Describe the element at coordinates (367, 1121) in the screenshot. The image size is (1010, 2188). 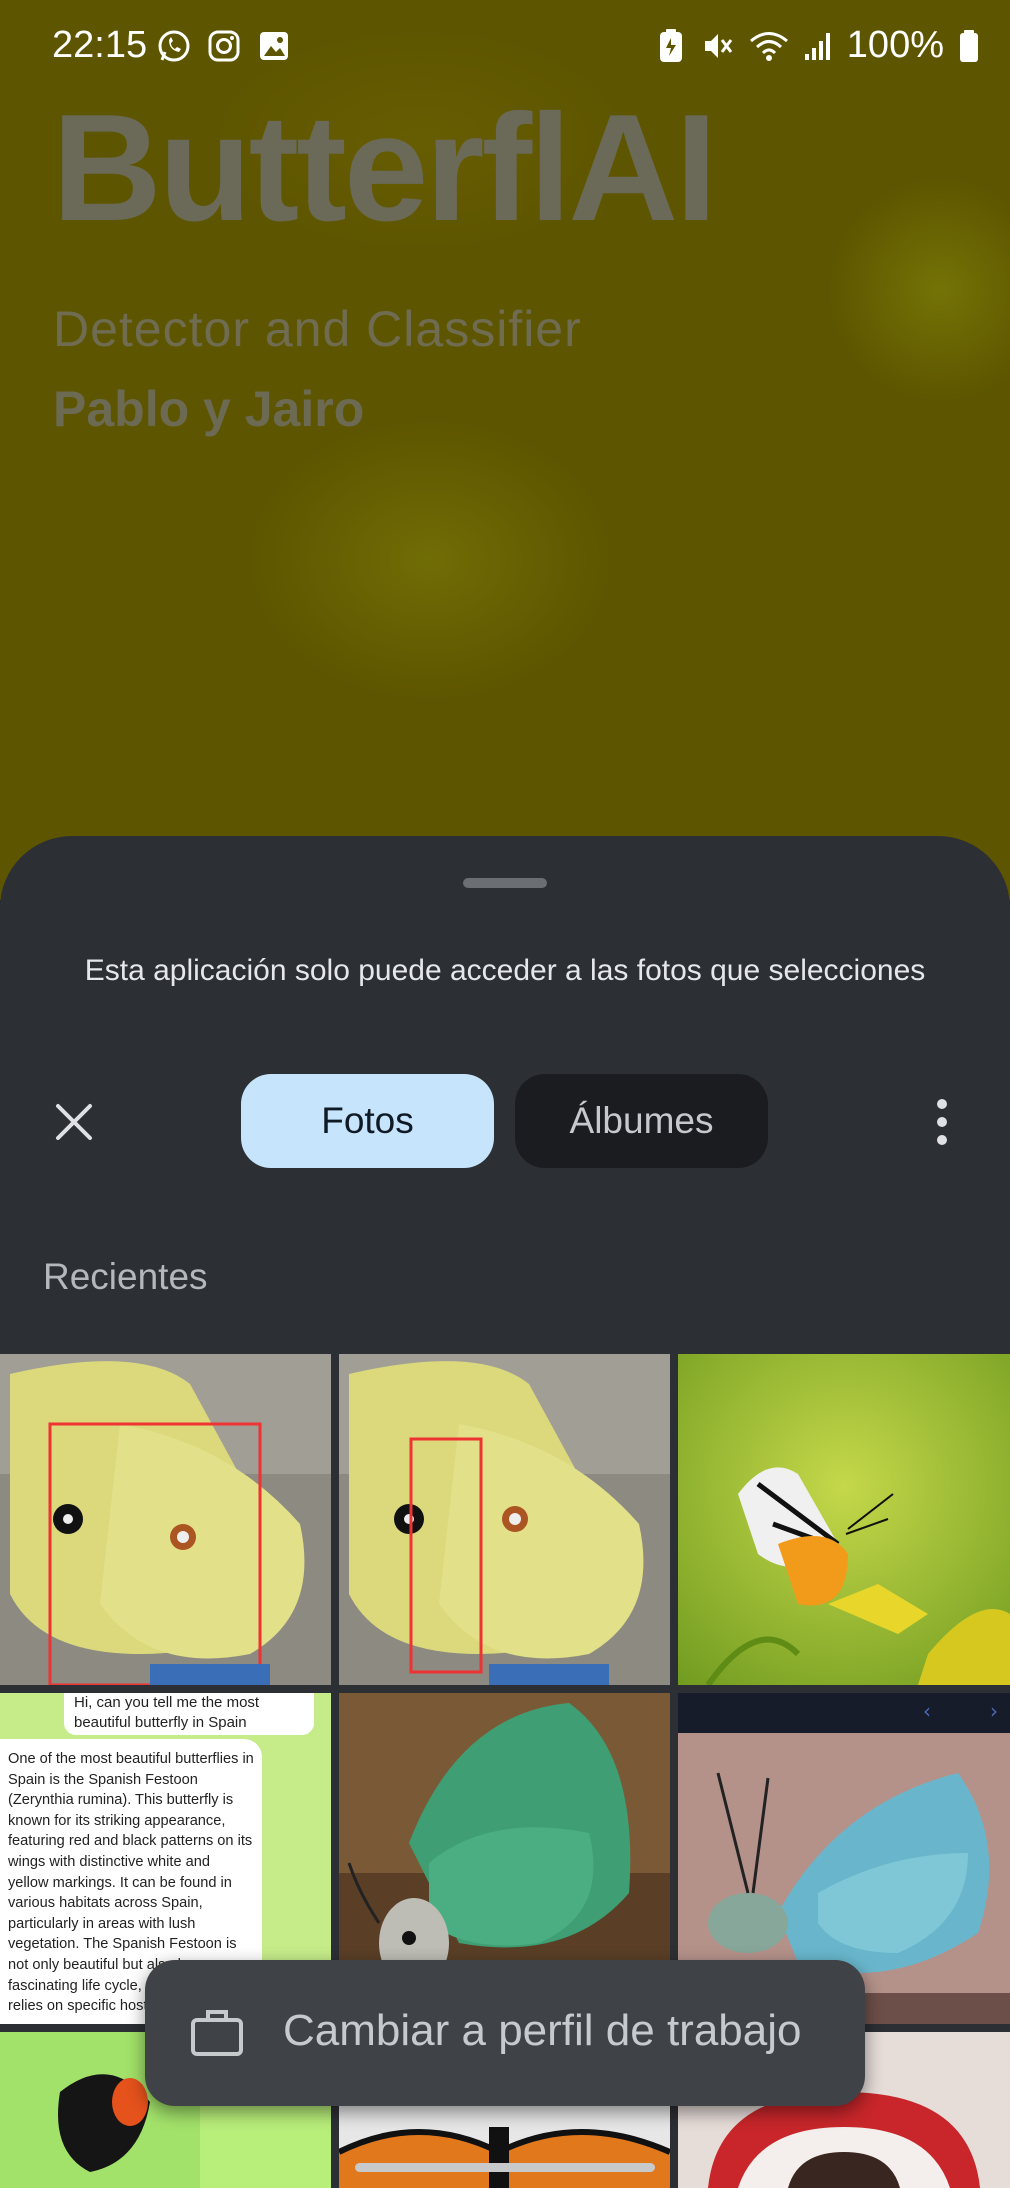
I see `tab-photos: Fotos` at that location.